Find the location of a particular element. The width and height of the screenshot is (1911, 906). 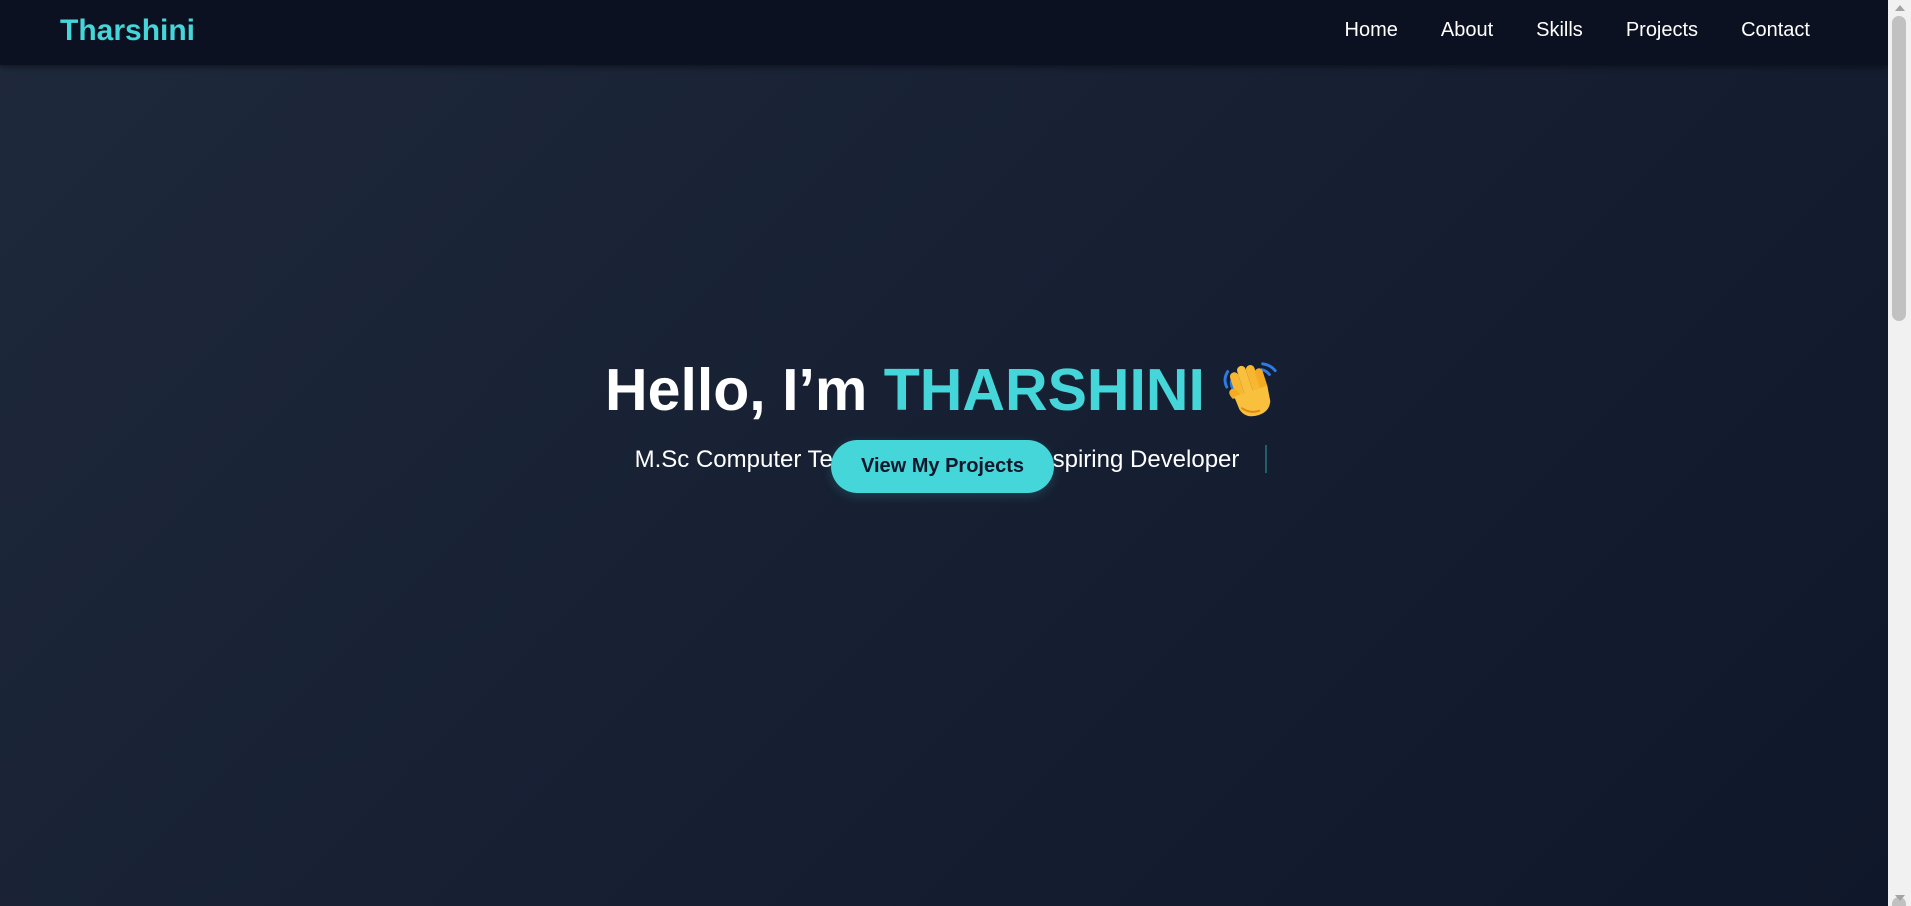

nav-link-home: Home is located at coordinates (1371, 30).